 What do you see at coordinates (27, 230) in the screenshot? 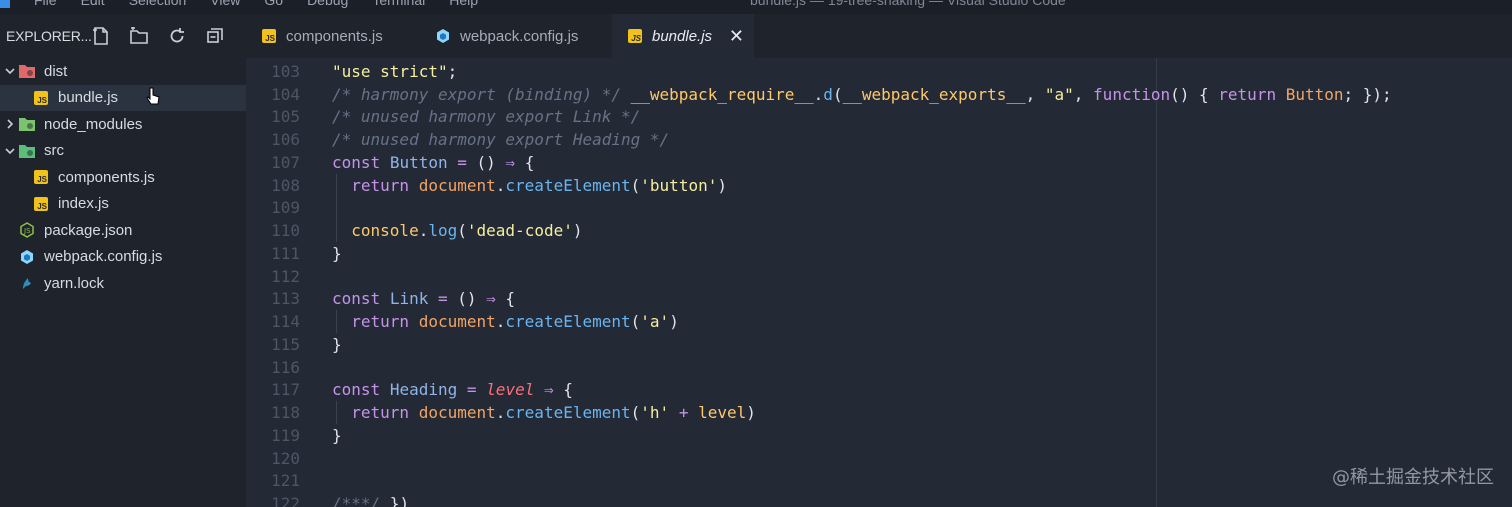
I see `json-file-icon: JS` at bounding box center [27, 230].